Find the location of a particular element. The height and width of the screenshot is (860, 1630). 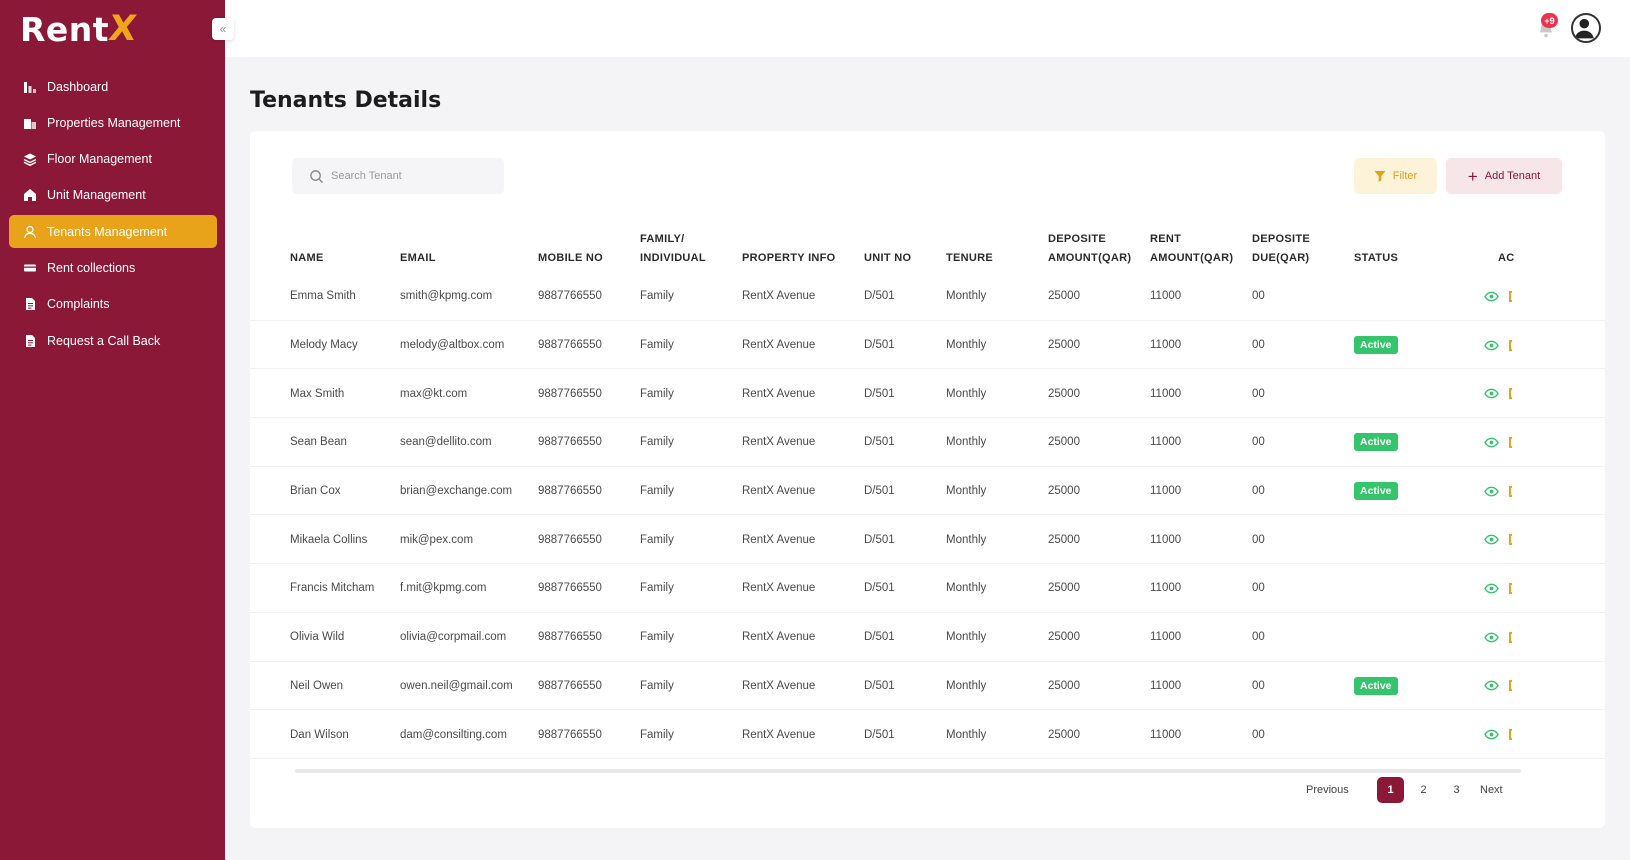

tenant-email: smith@kpmg.com is located at coordinates (446, 296).